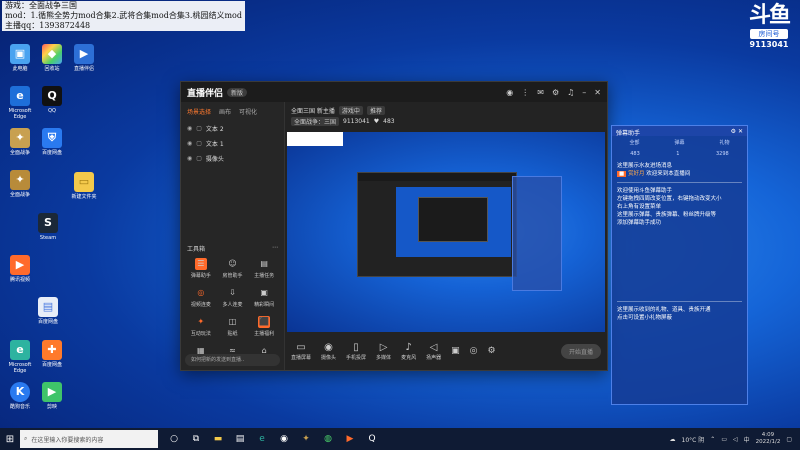 This screenshot has width=800, height=450. Describe the element at coordinates (199, 111) in the screenshot. I see `tab-scenes: 场景选择` at that location.